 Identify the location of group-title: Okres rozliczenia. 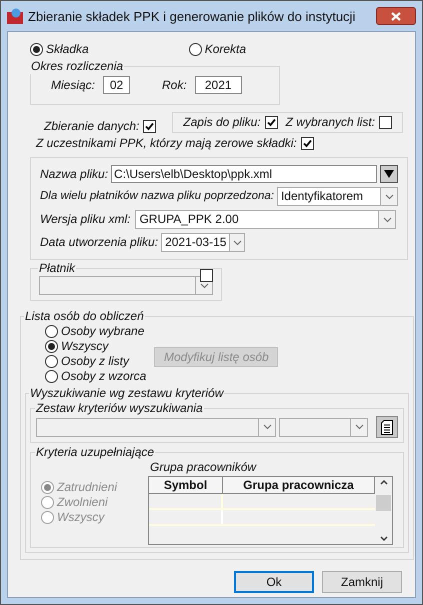
(77, 66).